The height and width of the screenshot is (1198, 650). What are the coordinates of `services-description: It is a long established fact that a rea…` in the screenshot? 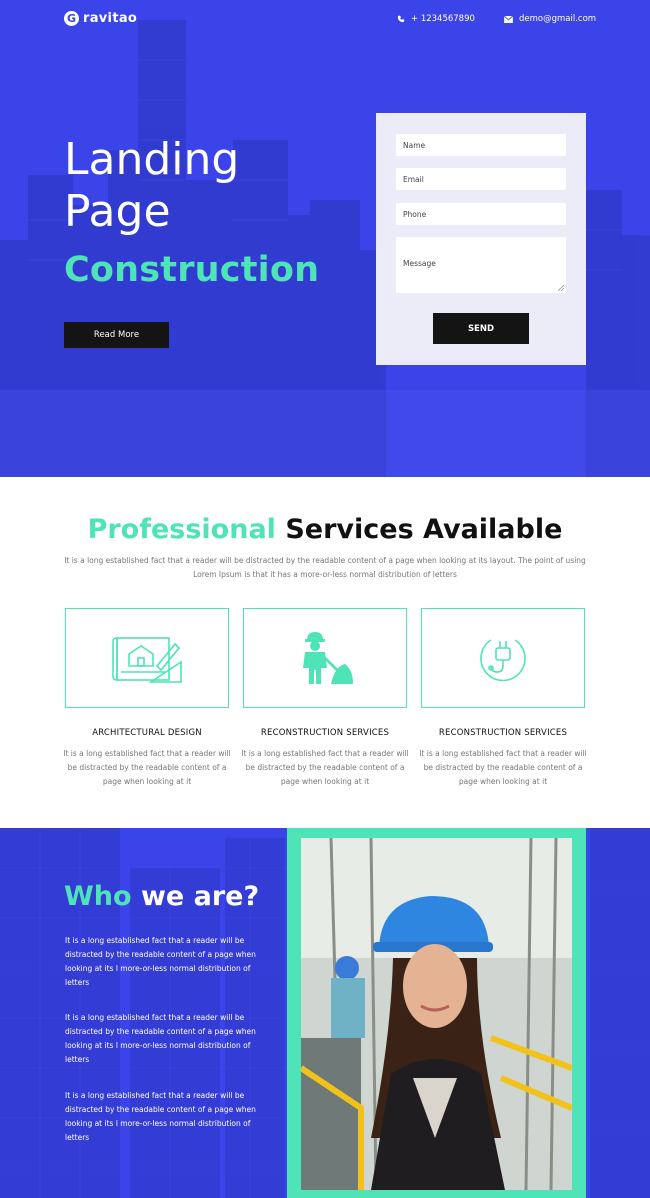 It's located at (325, 567).